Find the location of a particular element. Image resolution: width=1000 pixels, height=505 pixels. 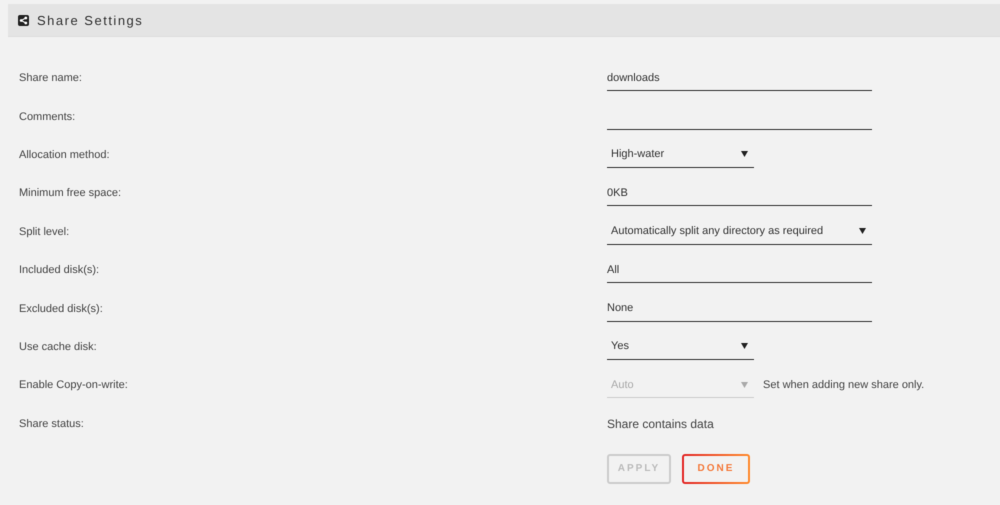

field-note: Set when adding new share only. is located at coordinates (843, 385).